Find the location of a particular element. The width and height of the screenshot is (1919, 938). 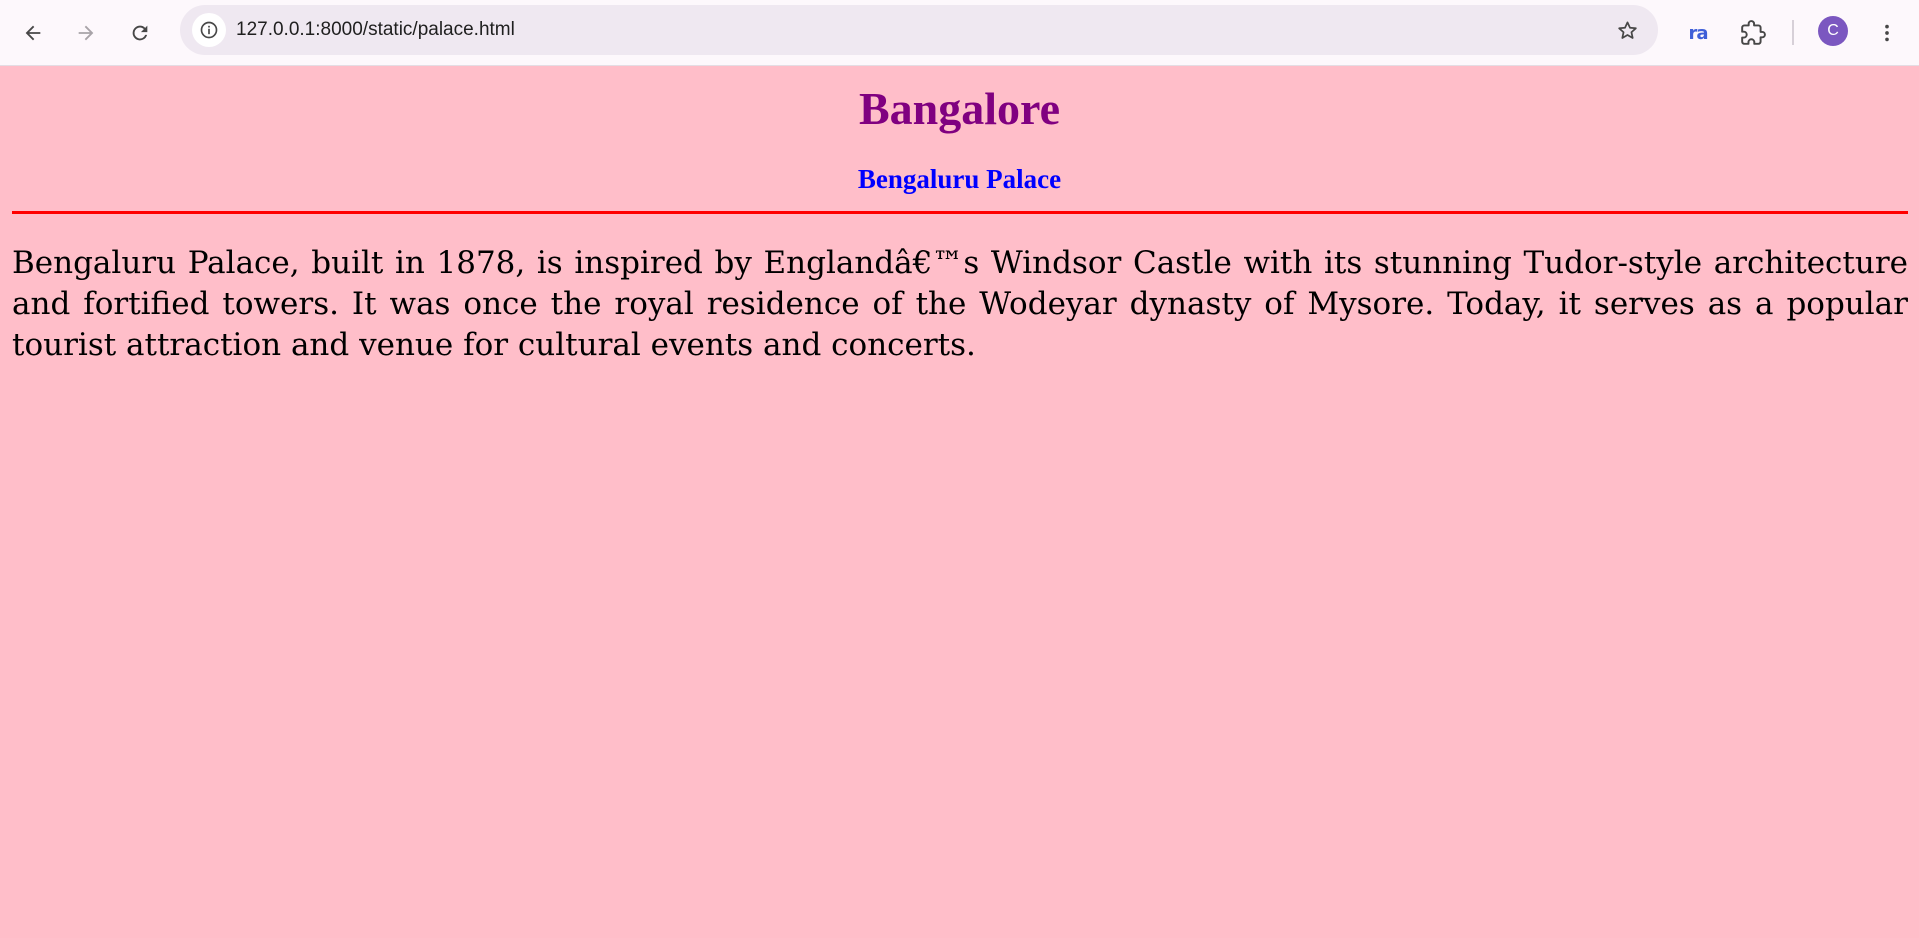

extension-ra-label: ra is located at coordinates (1698, 33).